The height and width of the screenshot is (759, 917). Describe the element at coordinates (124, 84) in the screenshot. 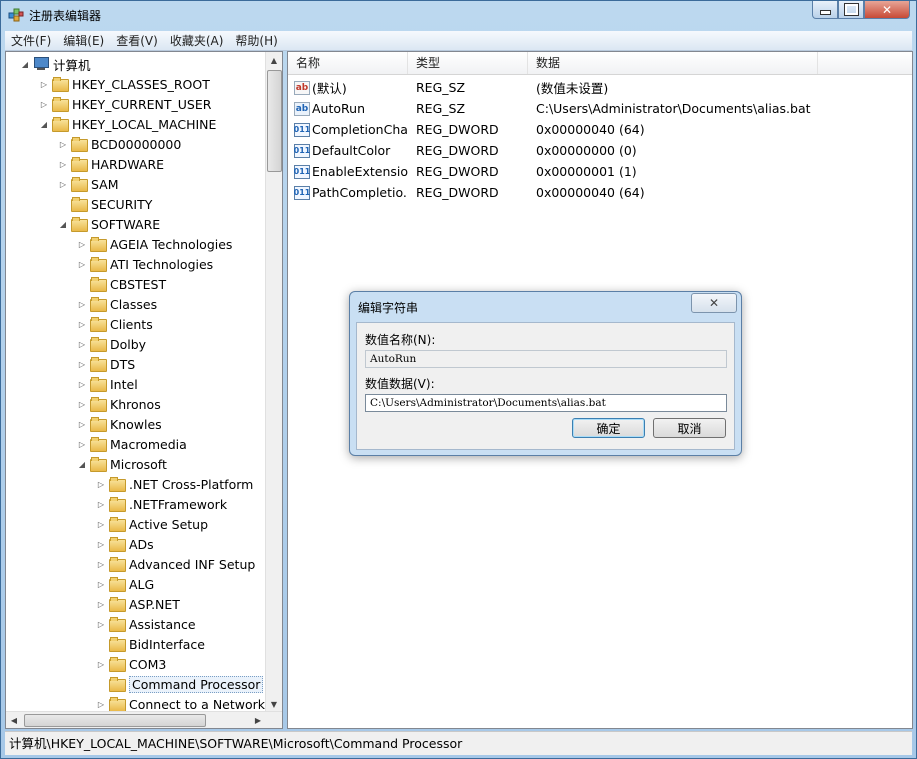

I see `tree-item: ▷ HKEY_CLASSES_ROOT` at that location.